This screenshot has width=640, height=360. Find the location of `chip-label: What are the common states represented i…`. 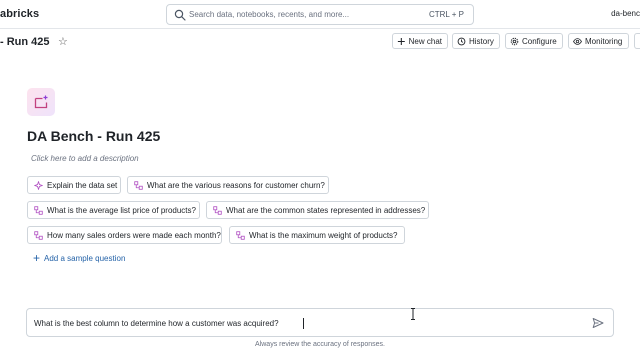

chip-label: What are the common states represented i… is located at coordinates (326, 210).